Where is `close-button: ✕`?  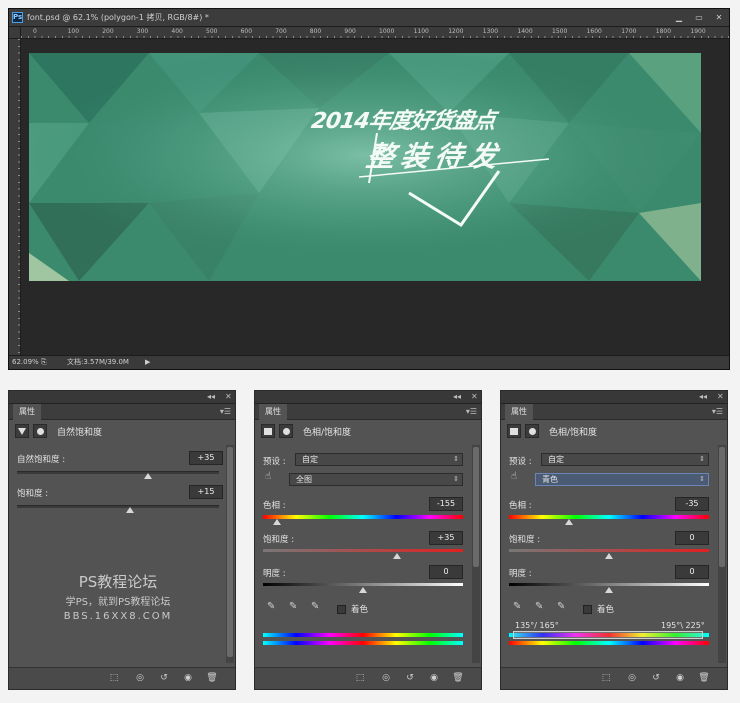
close-button: ✕ is located at coordinates (719, 17).